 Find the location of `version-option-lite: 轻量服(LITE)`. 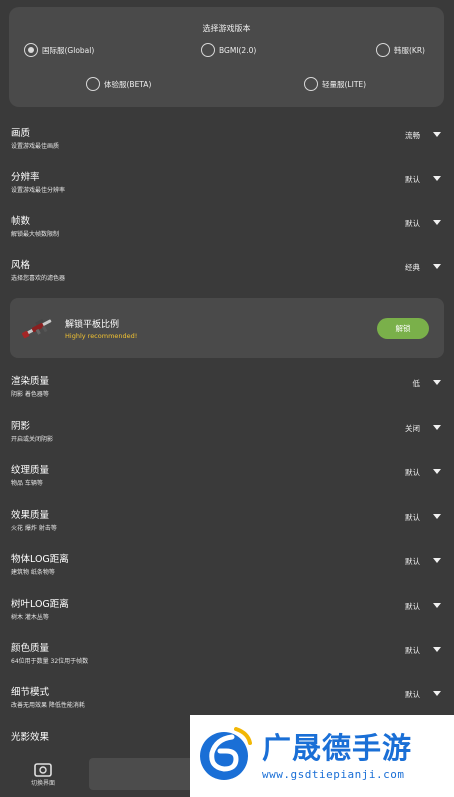

version-option-lite: 轻量服(LITE) is located at coordinates (335, 84).